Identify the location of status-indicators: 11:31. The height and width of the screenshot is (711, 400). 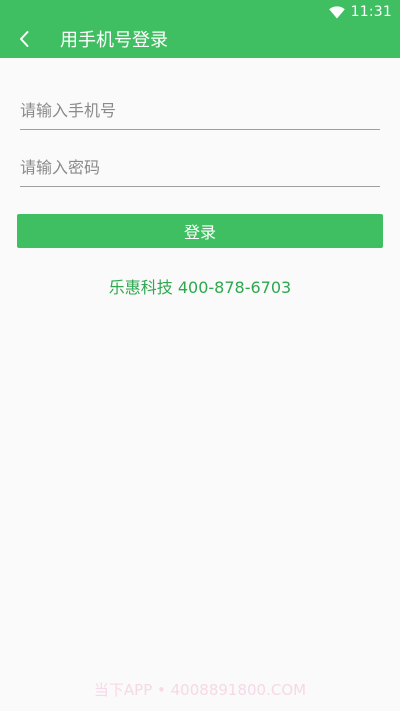
(360, 12).